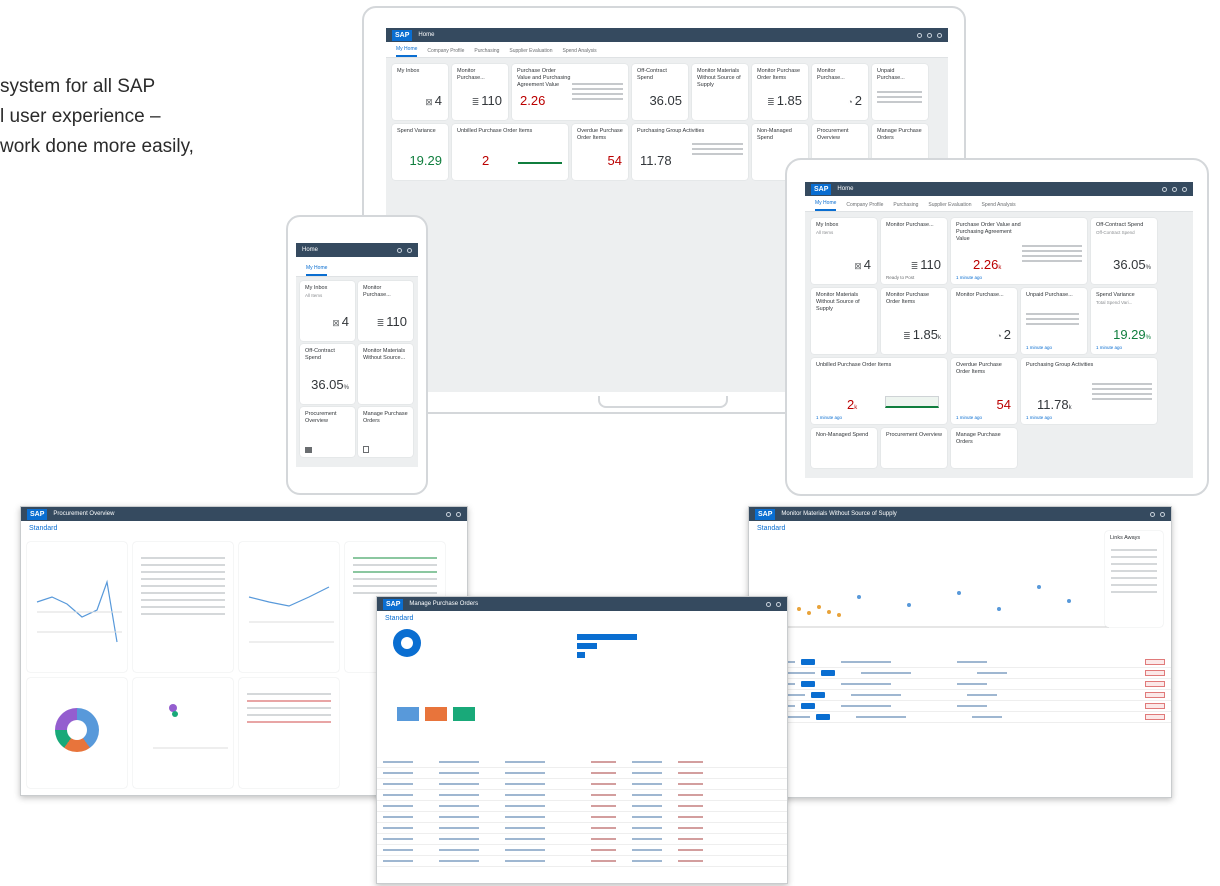  I want to click on tile-kpi: 2, so click(858, 100).